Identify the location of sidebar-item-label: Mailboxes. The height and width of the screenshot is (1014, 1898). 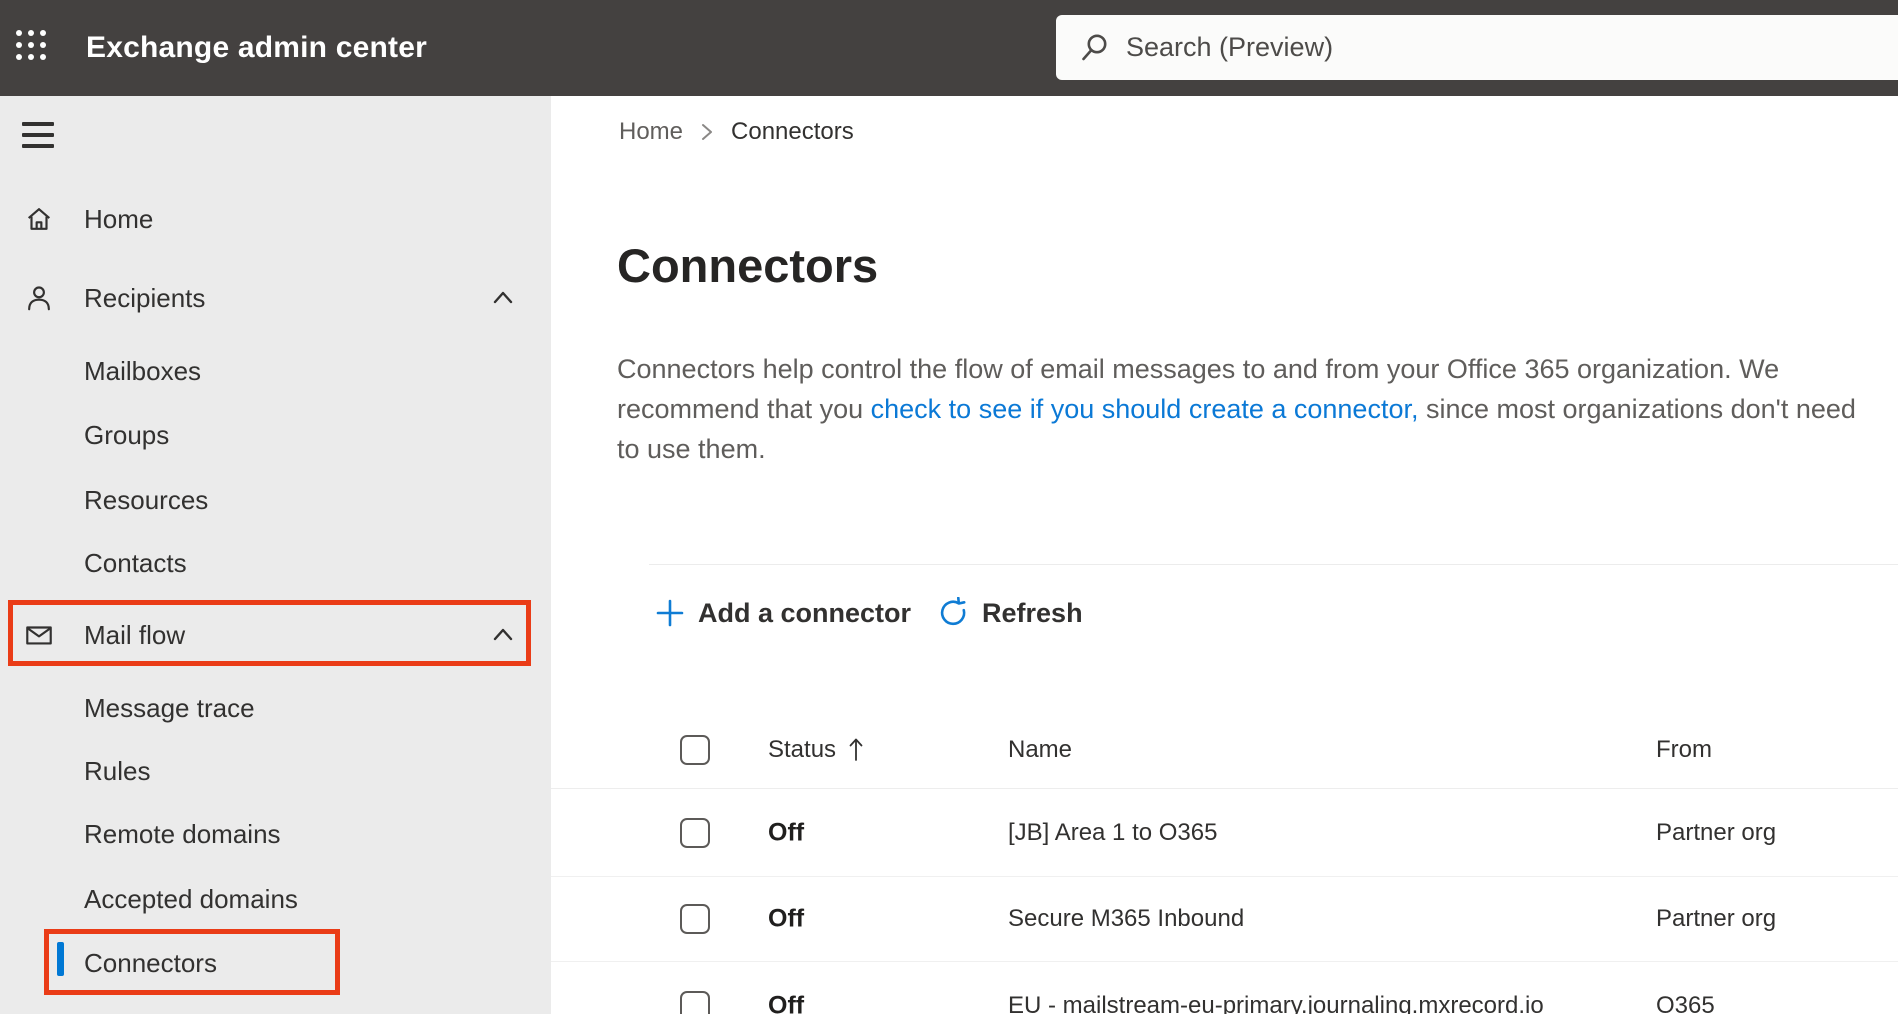
(143, 370).